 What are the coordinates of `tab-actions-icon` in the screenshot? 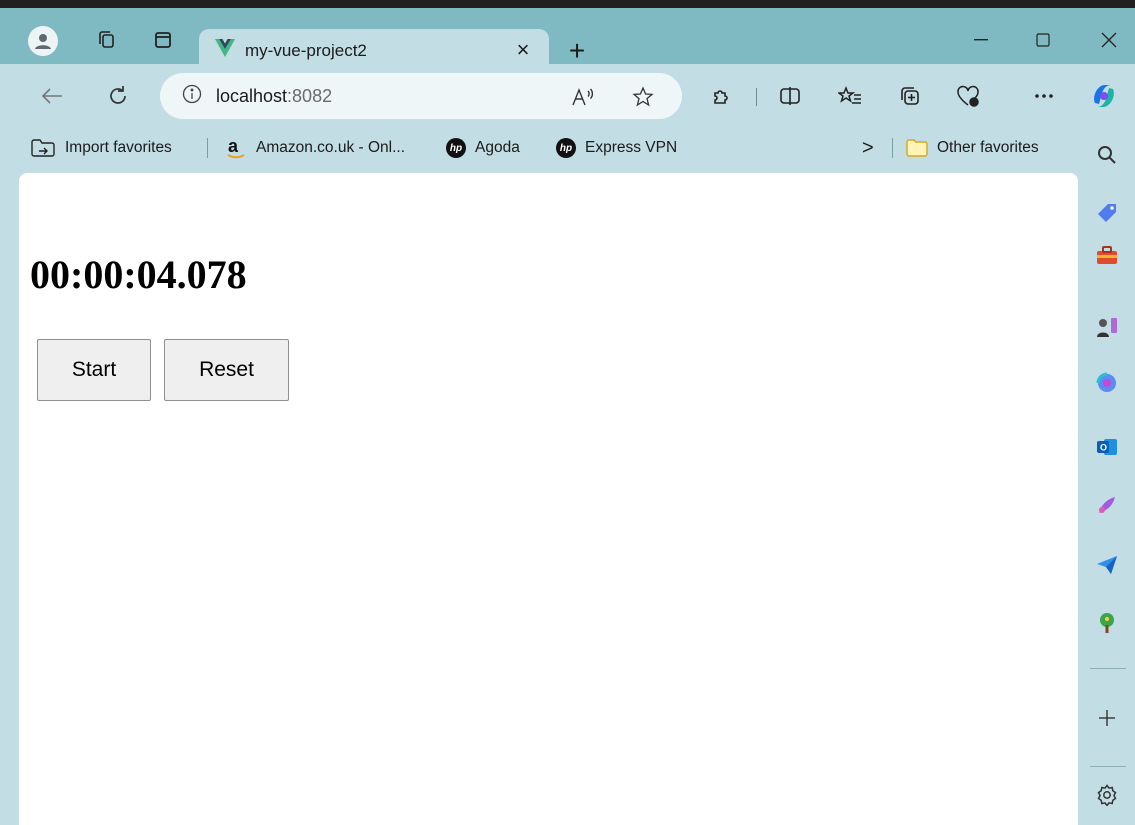 It's located at (163, 40).